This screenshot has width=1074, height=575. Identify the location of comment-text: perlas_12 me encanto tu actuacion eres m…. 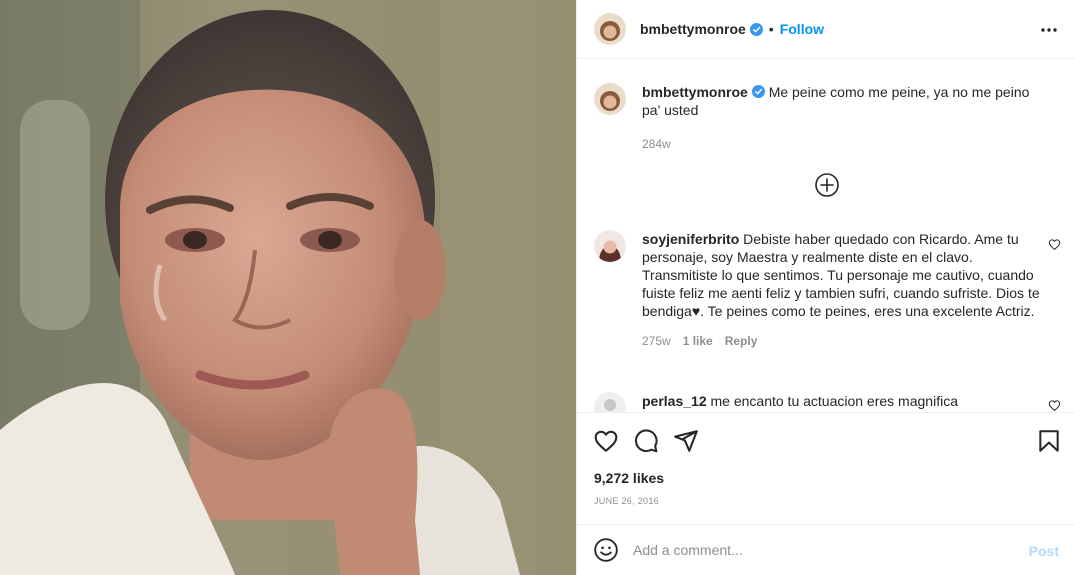
(842, 401).